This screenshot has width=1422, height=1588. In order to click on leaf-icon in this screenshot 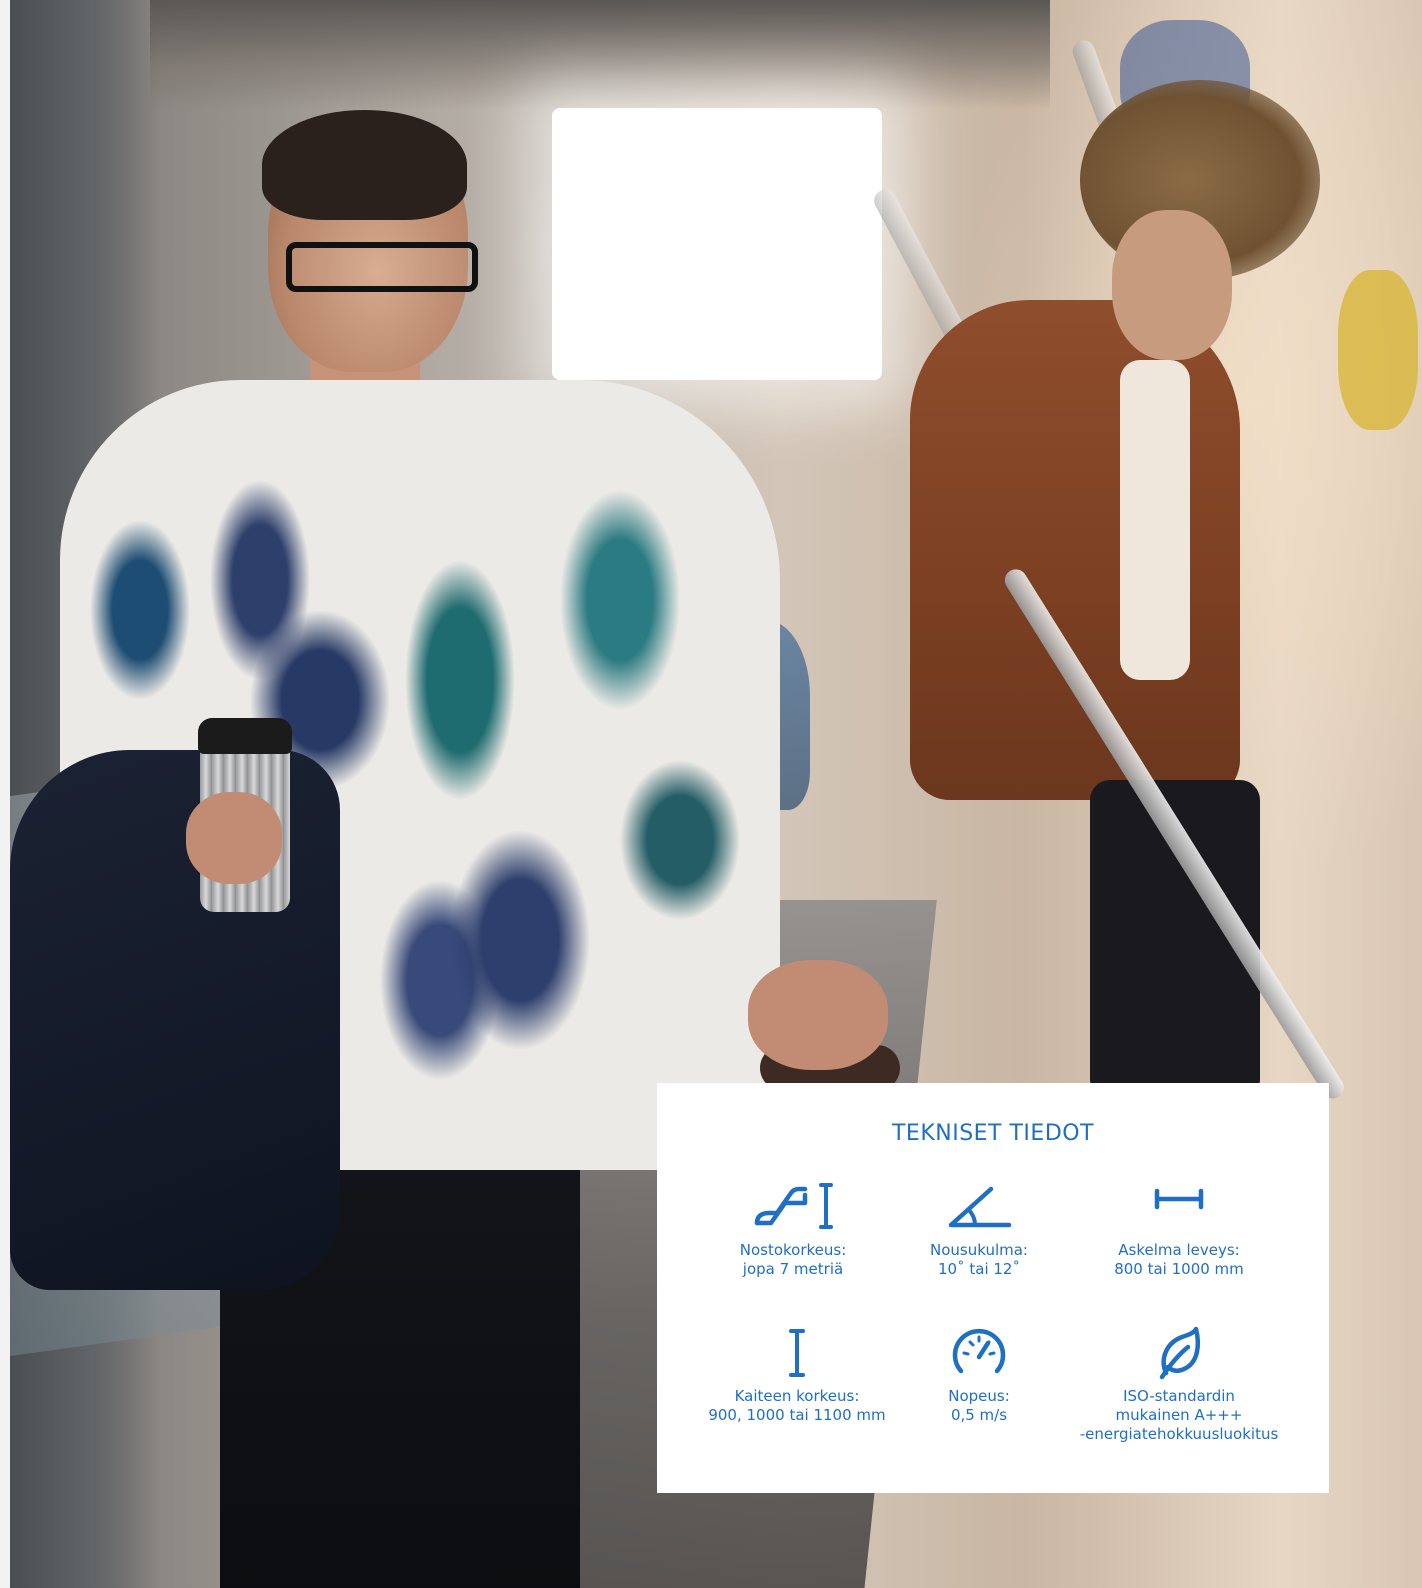, I will do `click(1179, 1354)`.